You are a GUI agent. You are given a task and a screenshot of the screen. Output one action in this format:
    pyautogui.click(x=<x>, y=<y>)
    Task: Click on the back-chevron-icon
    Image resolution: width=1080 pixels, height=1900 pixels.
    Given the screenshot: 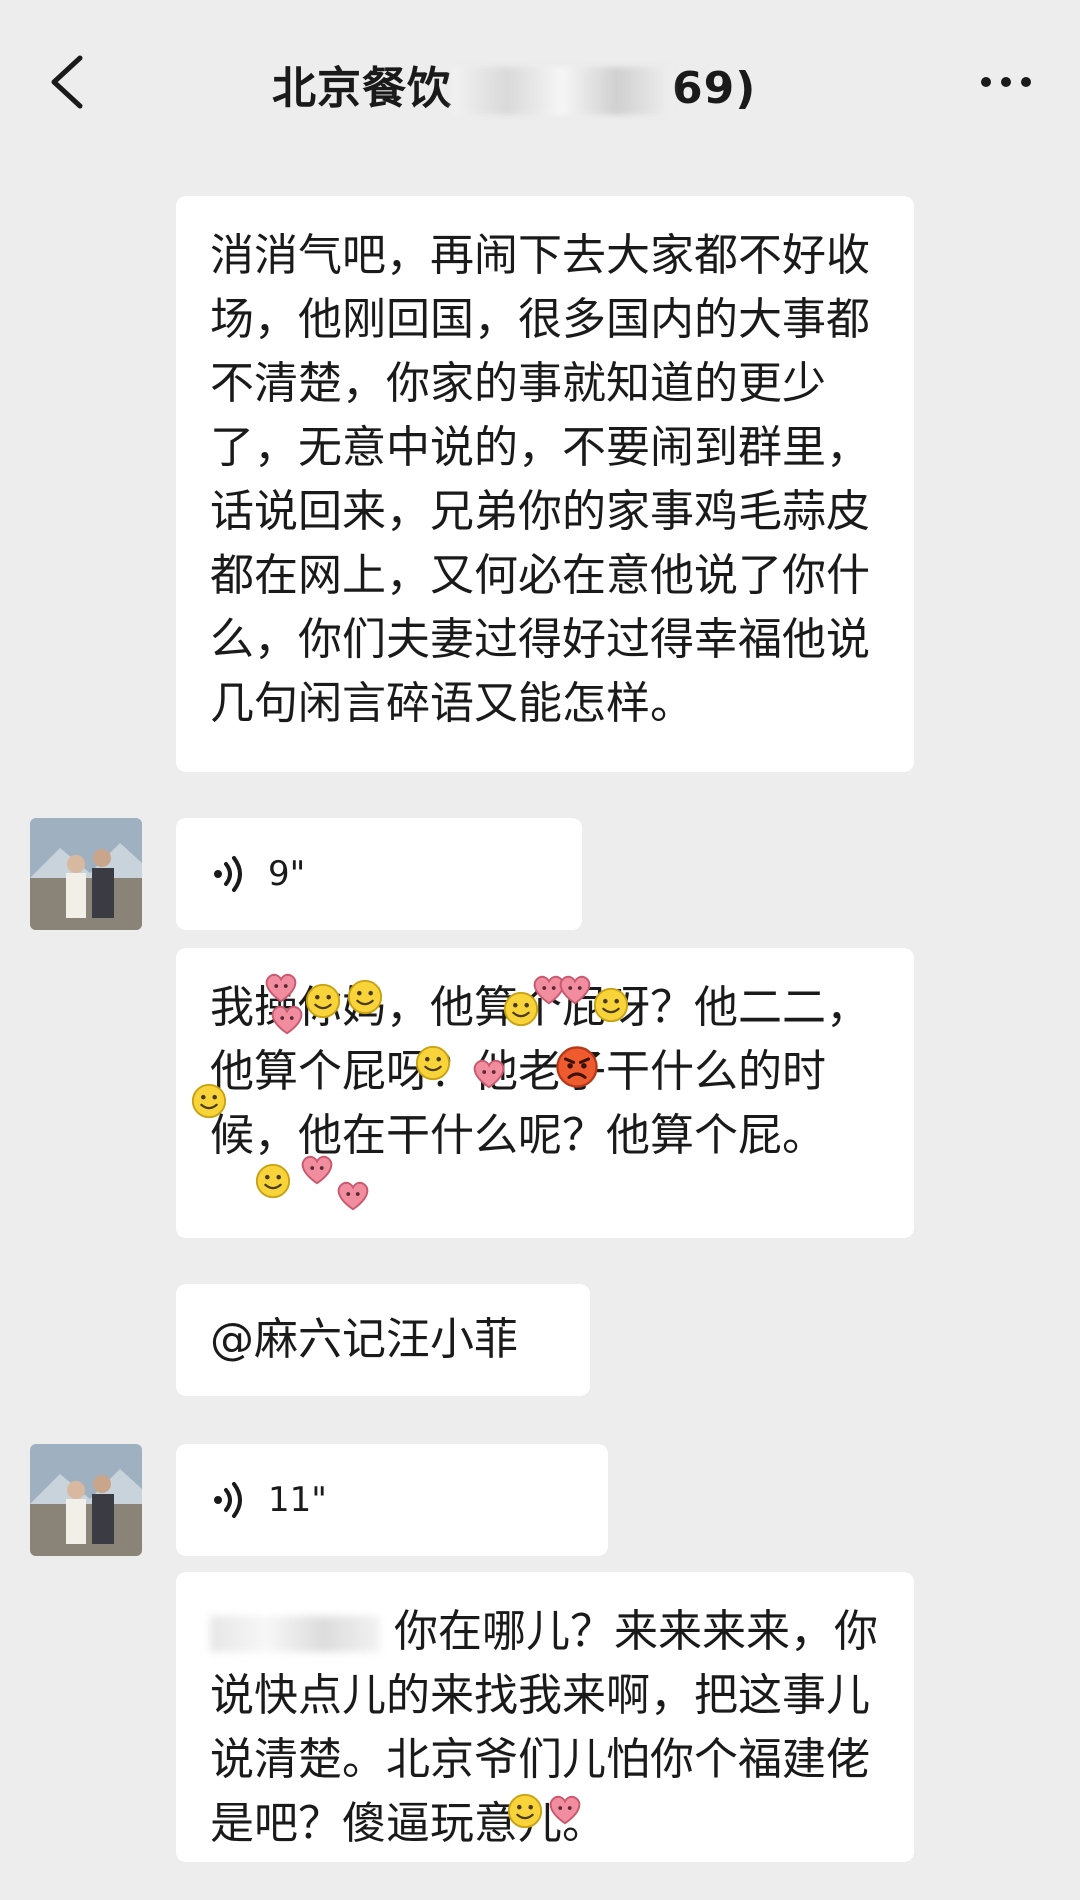 What is the action you would take?
    pyautogui.click(x=70, y=82)
    